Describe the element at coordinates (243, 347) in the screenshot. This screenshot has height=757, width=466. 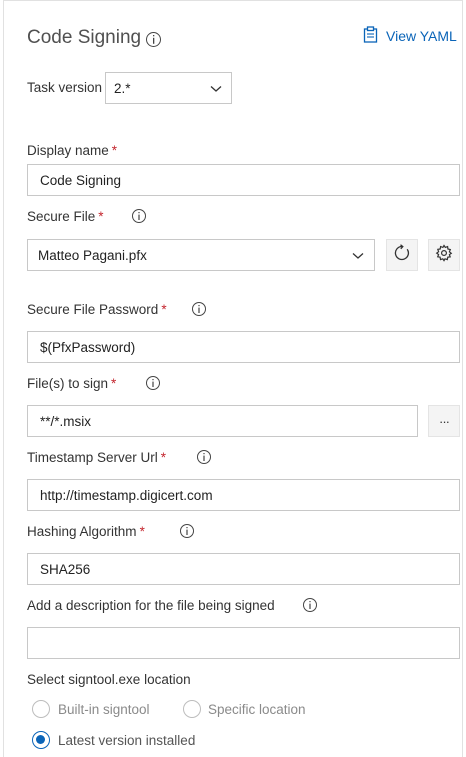
I see `secure-file-password-input: $(PfxPassword)` at that location.